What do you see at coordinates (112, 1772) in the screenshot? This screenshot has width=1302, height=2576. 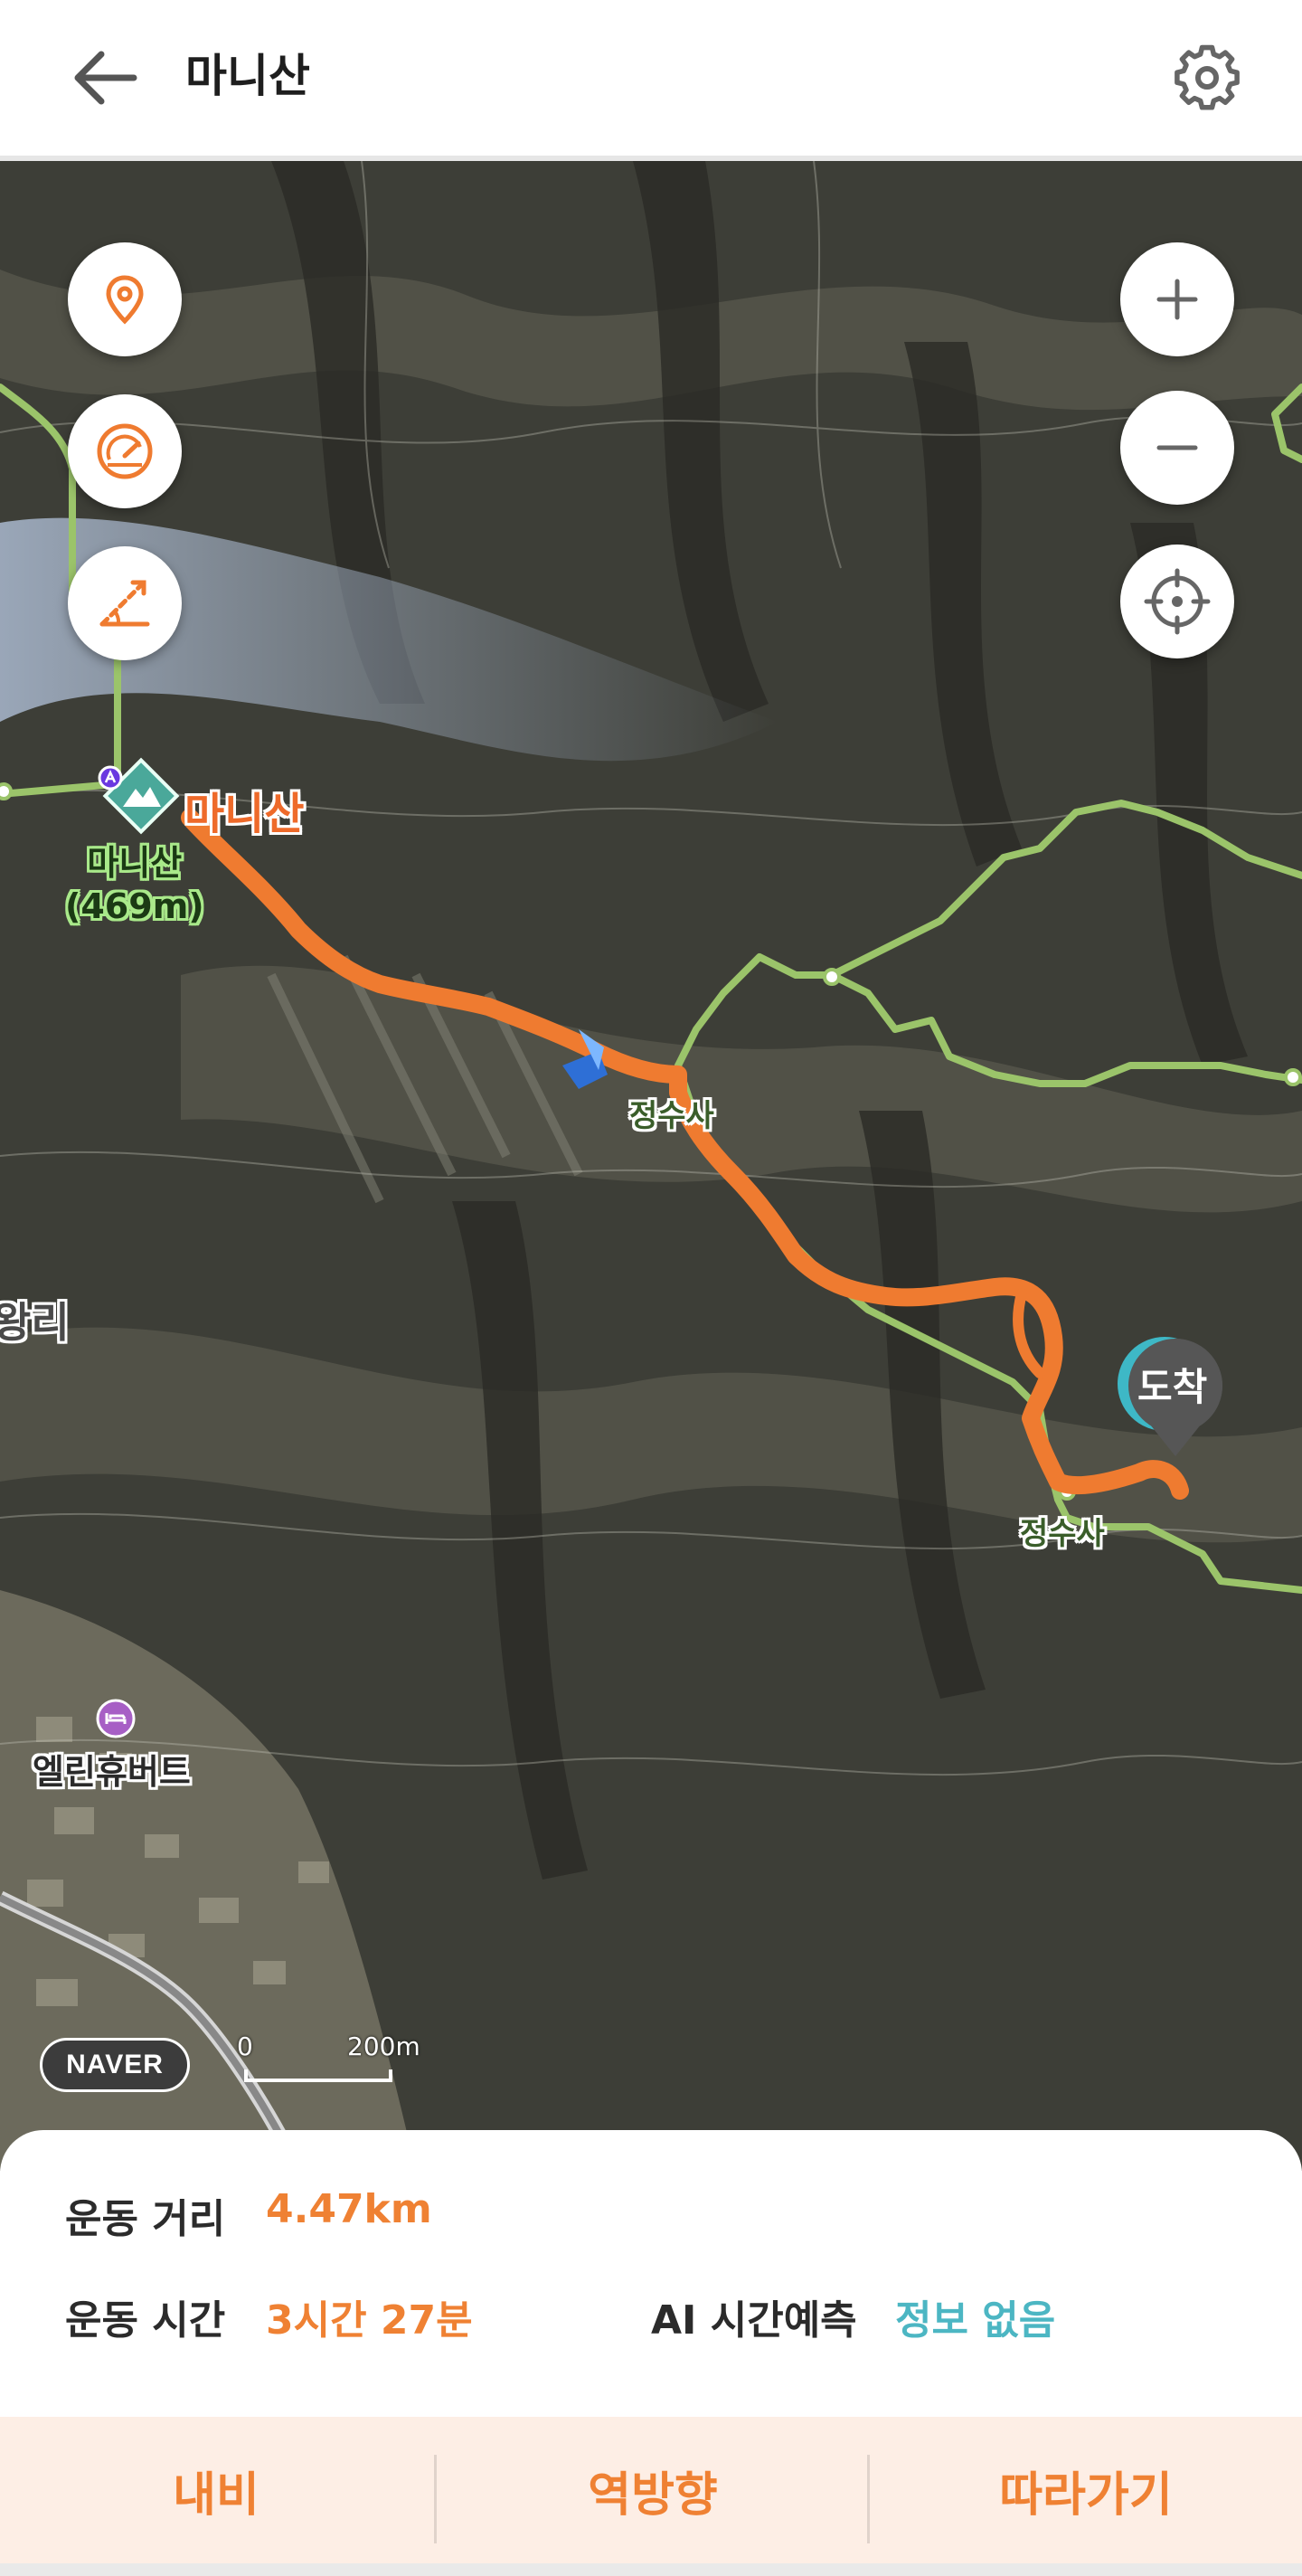 I see `place-label-lodging: 엘린휴버트` at bounding box center [112, 1772].